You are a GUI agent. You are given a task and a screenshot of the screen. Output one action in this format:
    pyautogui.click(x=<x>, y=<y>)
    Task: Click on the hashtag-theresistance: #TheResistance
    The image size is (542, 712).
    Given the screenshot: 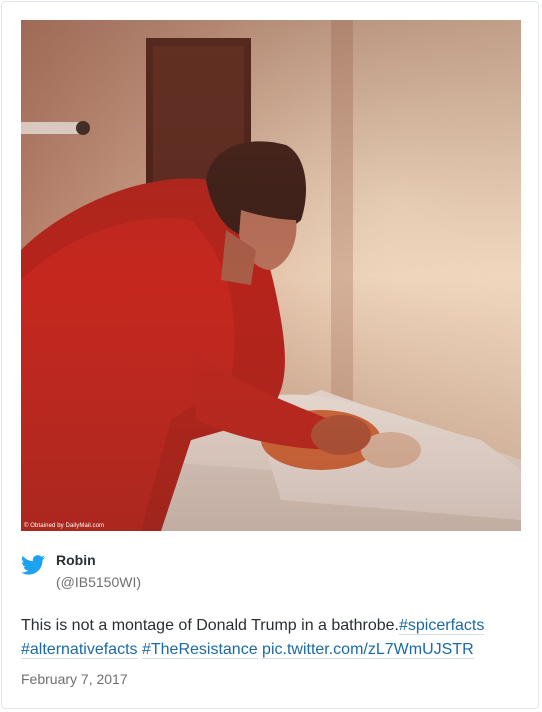 What is the action you would take?
    pyautogui.click(x=199, y=650)
    